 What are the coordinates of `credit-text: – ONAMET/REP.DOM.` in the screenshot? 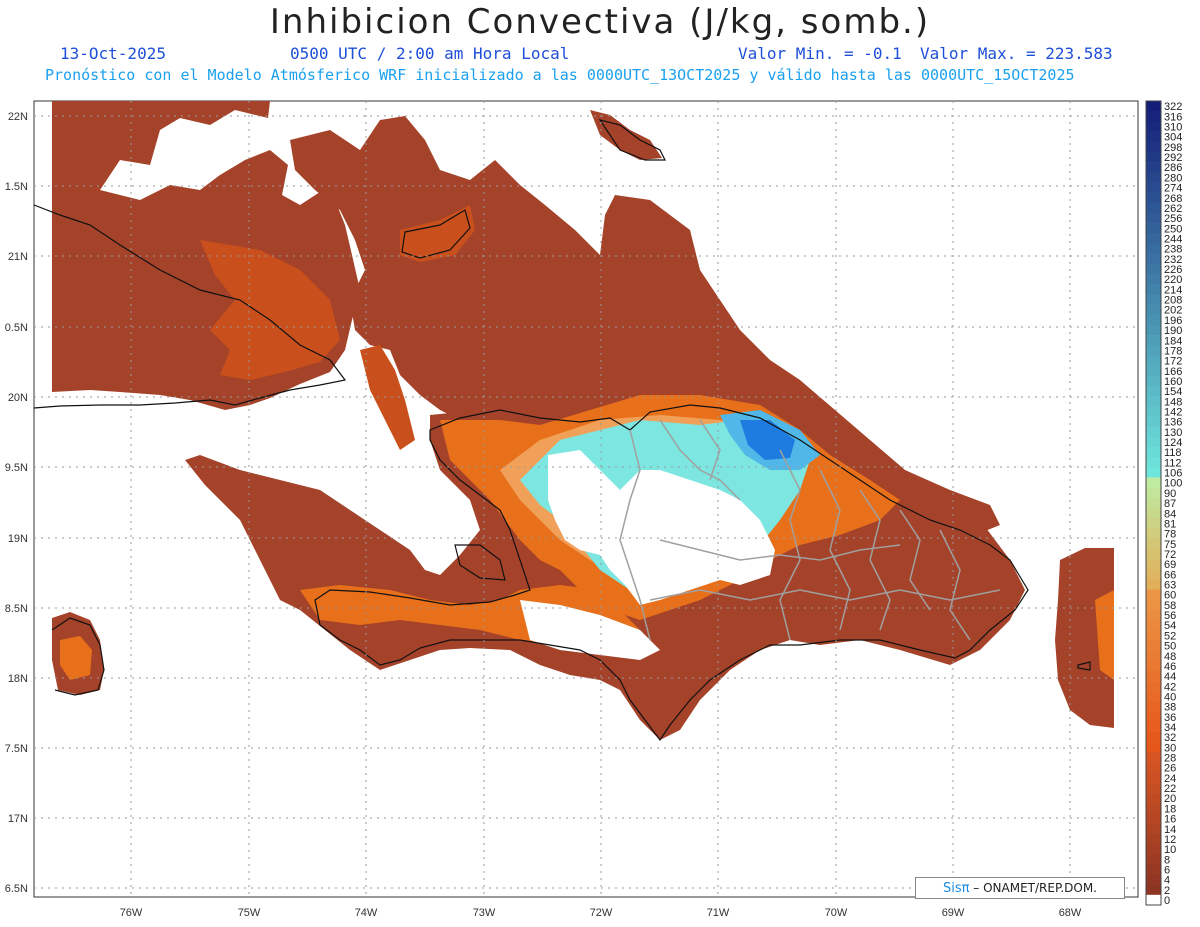 It's located at (1035, 888).